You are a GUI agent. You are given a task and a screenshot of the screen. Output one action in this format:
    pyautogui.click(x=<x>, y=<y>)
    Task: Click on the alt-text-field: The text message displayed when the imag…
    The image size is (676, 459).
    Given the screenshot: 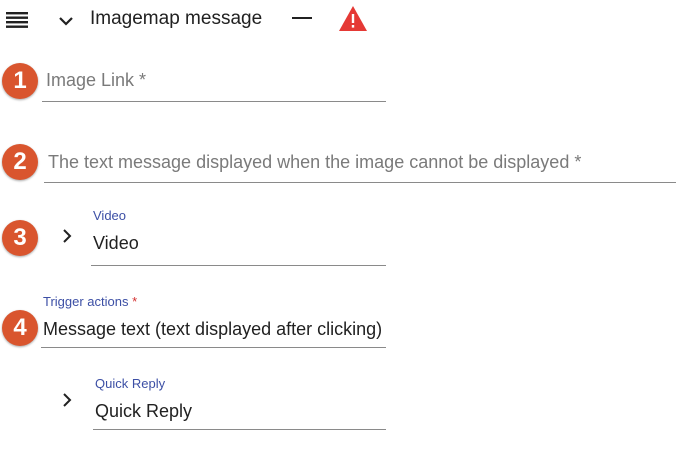 What is the action you would take?
    pyautogui.click(x=360, y=162)
    